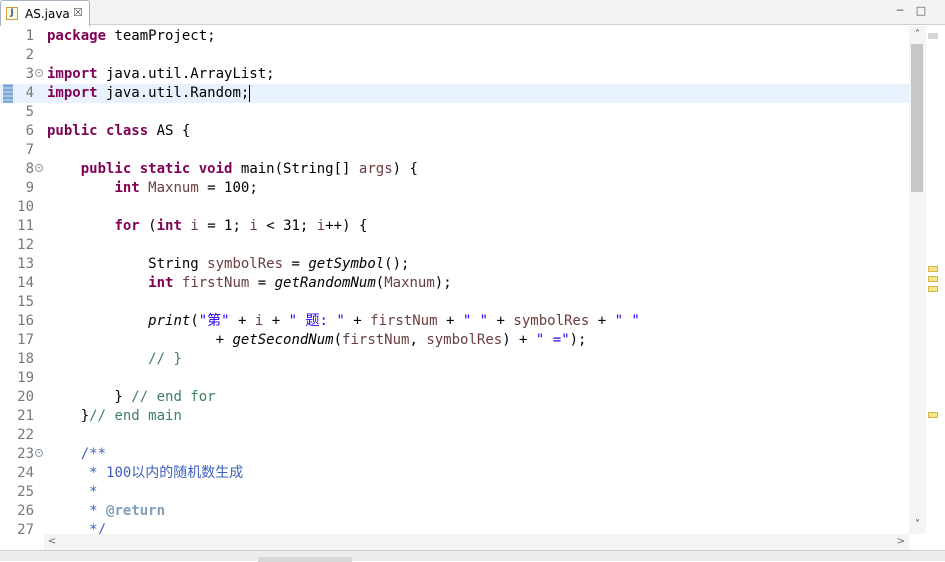 This screenshot has height=562, width=945. Describe the element at coordinates (228, 264) in the screenshot. I see `code-text: String symbolRes = getSymbol();` at that location.